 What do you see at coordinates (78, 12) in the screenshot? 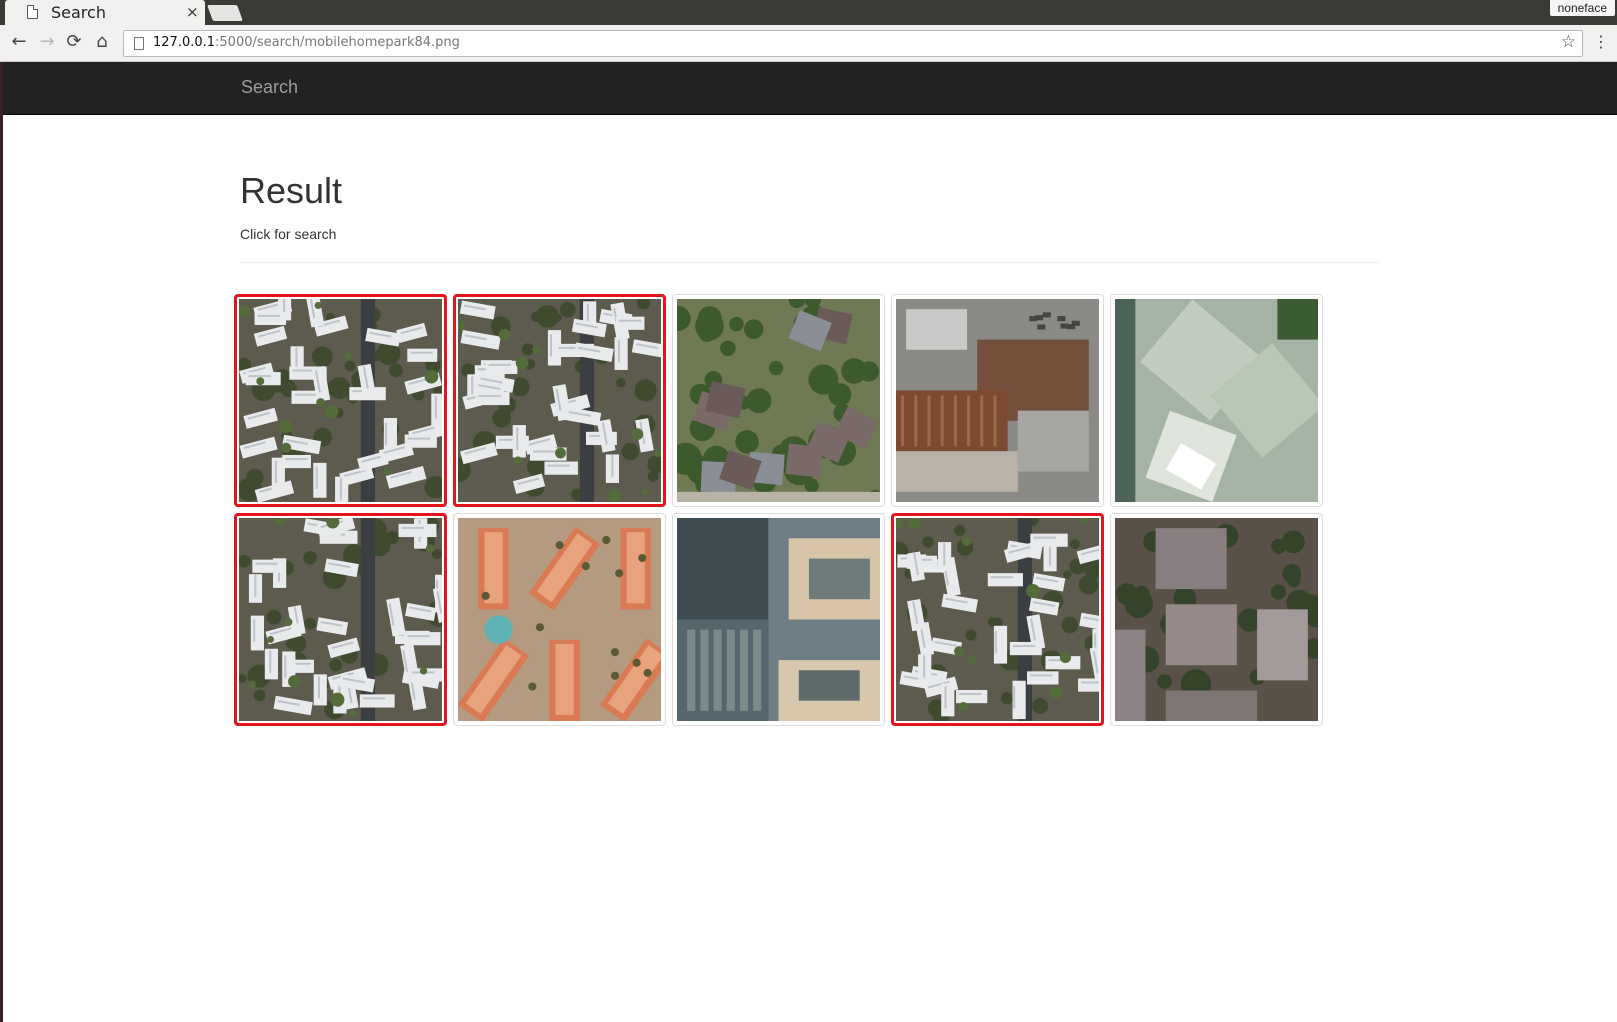
I see `tab-title: Search` at bounding box center [78, 12].